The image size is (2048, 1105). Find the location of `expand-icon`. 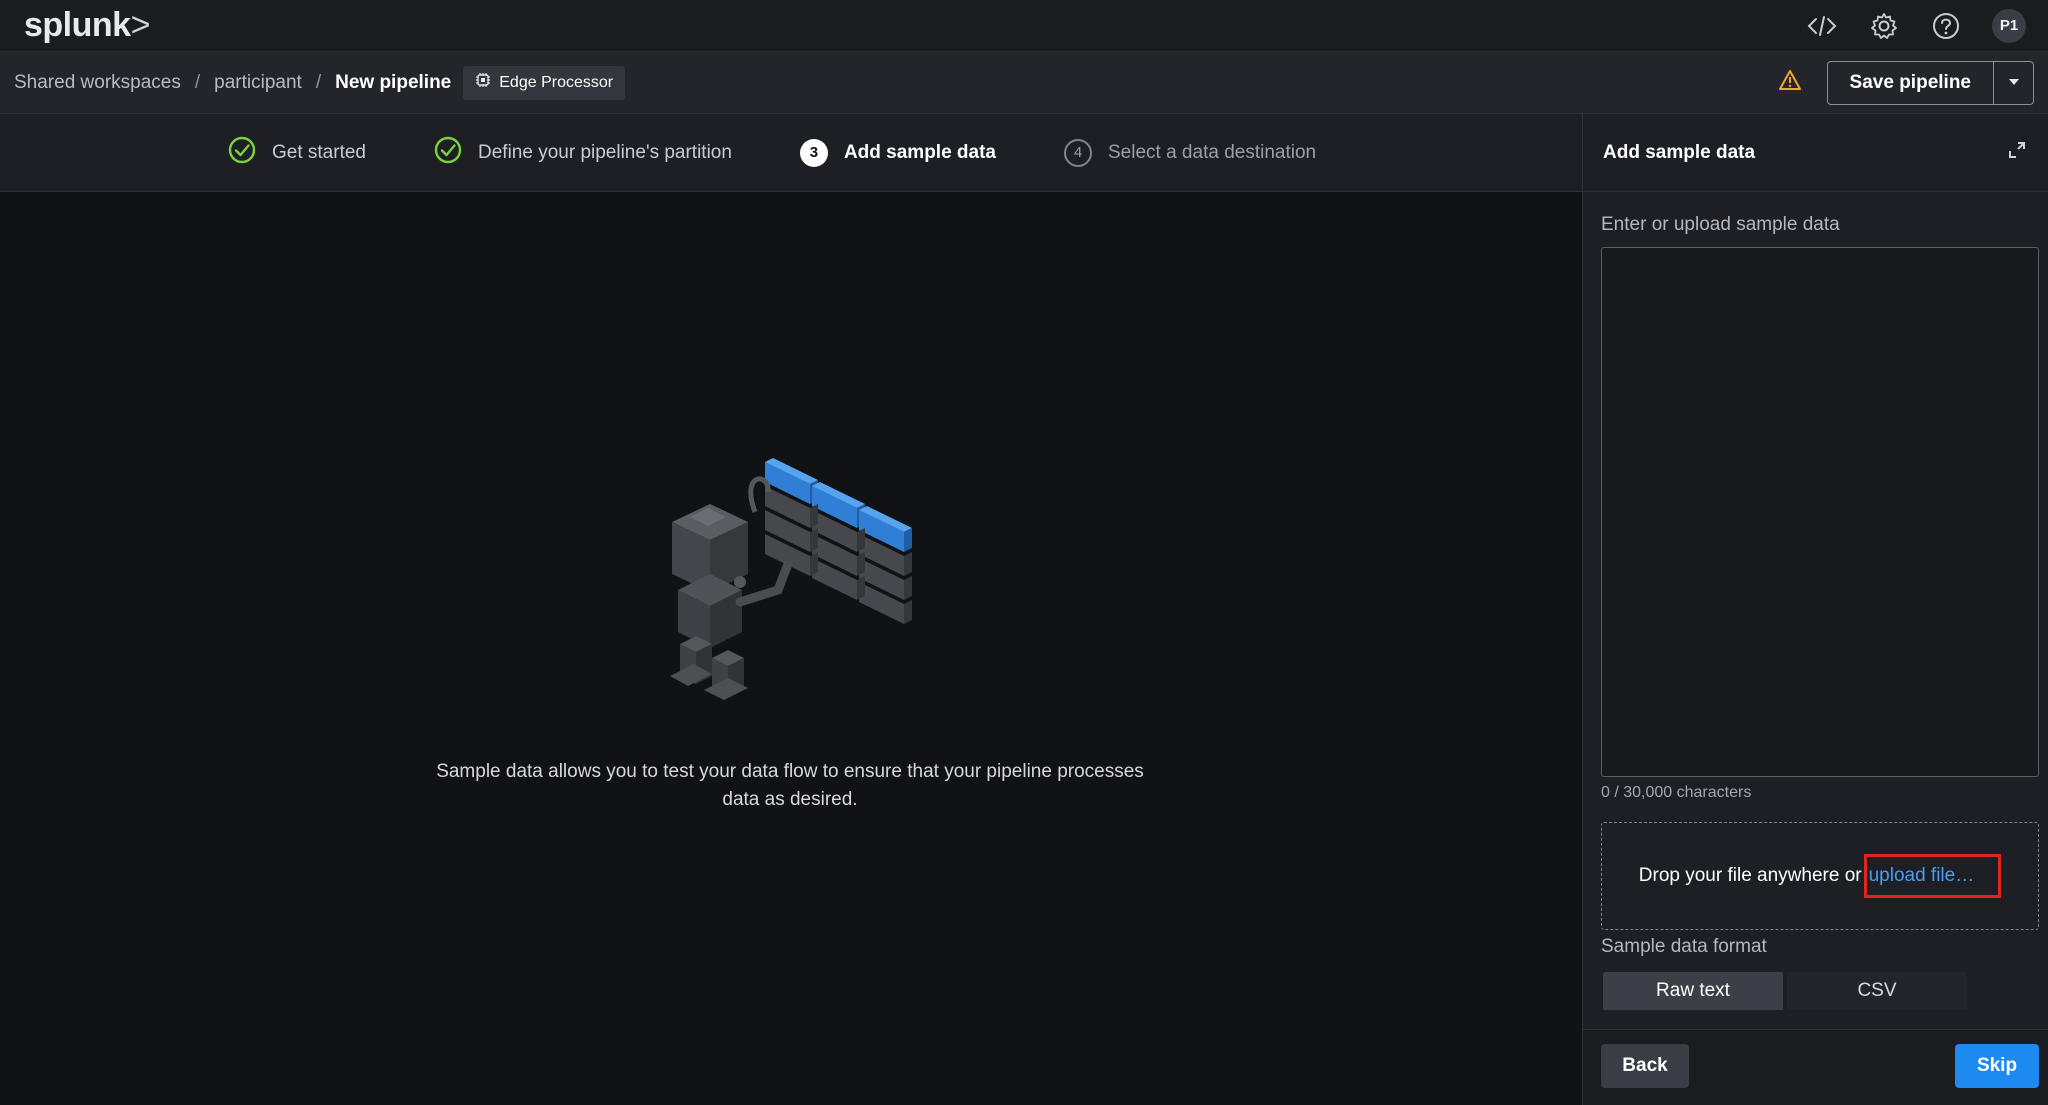

expand-icon is located at coordinates (2017, 152).